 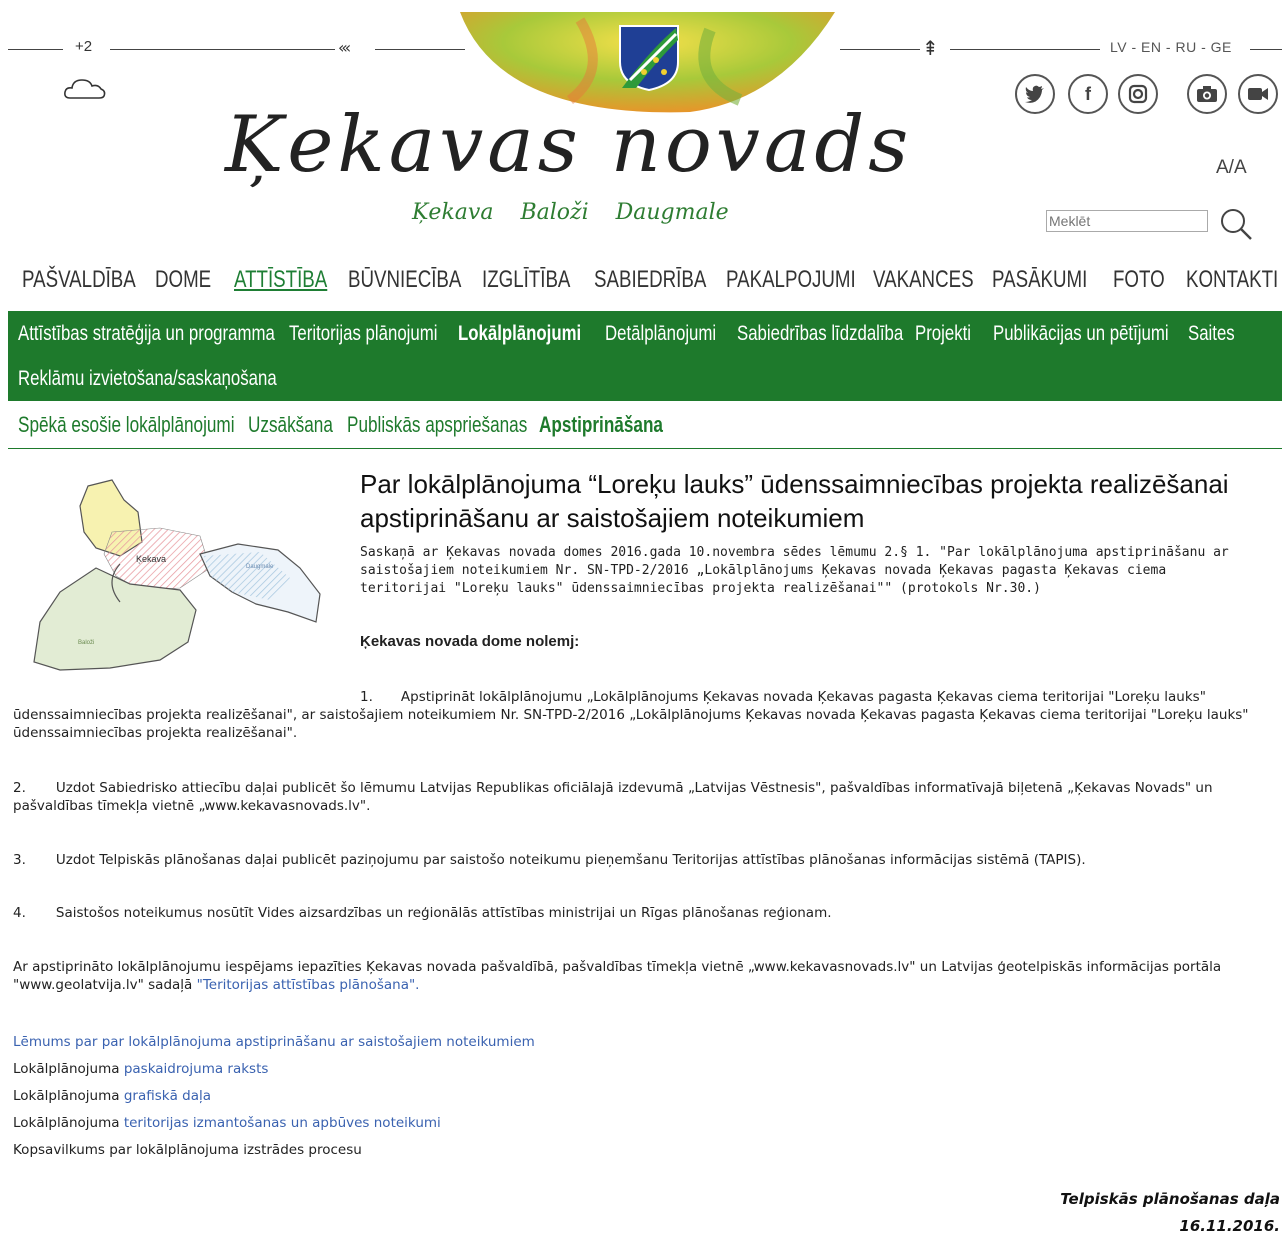 I want to click on doc-link-row: Lokālplānojuma paskaidrojuma raksts, so click(x=141, y=1069).